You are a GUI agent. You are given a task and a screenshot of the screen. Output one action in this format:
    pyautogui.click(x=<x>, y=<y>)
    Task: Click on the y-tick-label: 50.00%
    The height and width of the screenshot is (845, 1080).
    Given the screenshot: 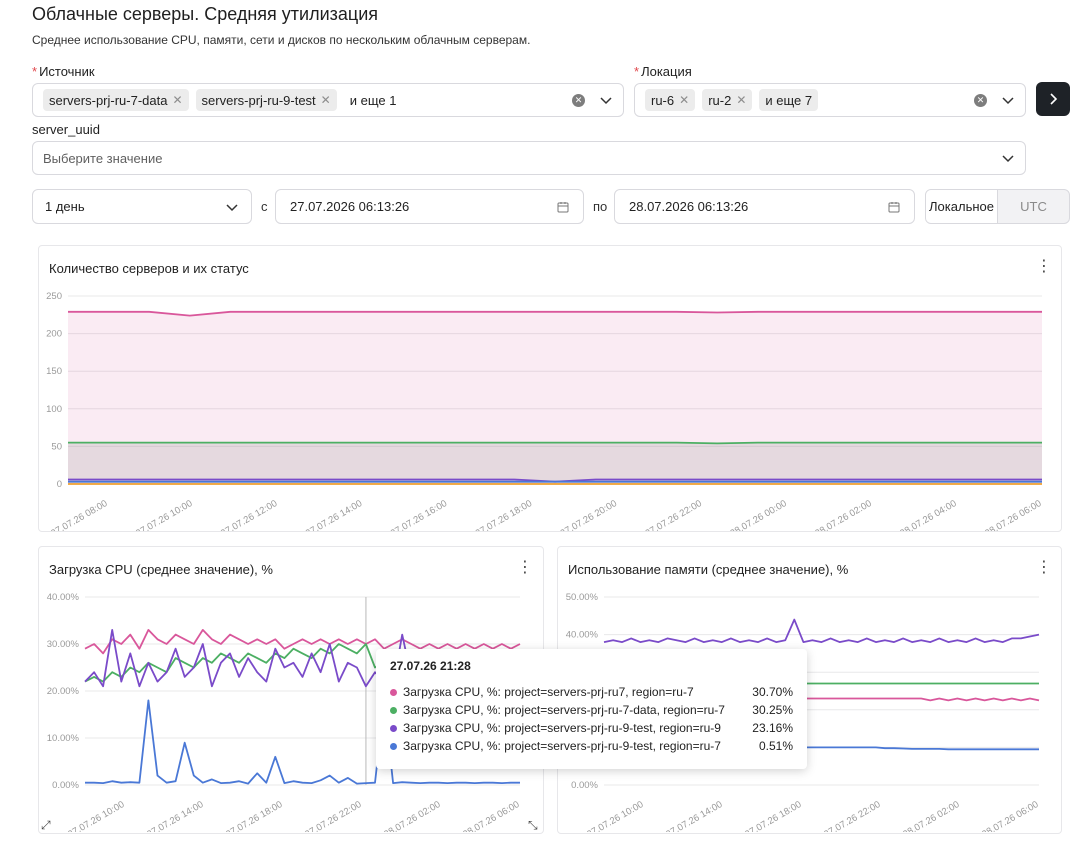 What is the action you would take?
    pyautogui.click(x=582, y=597)
    